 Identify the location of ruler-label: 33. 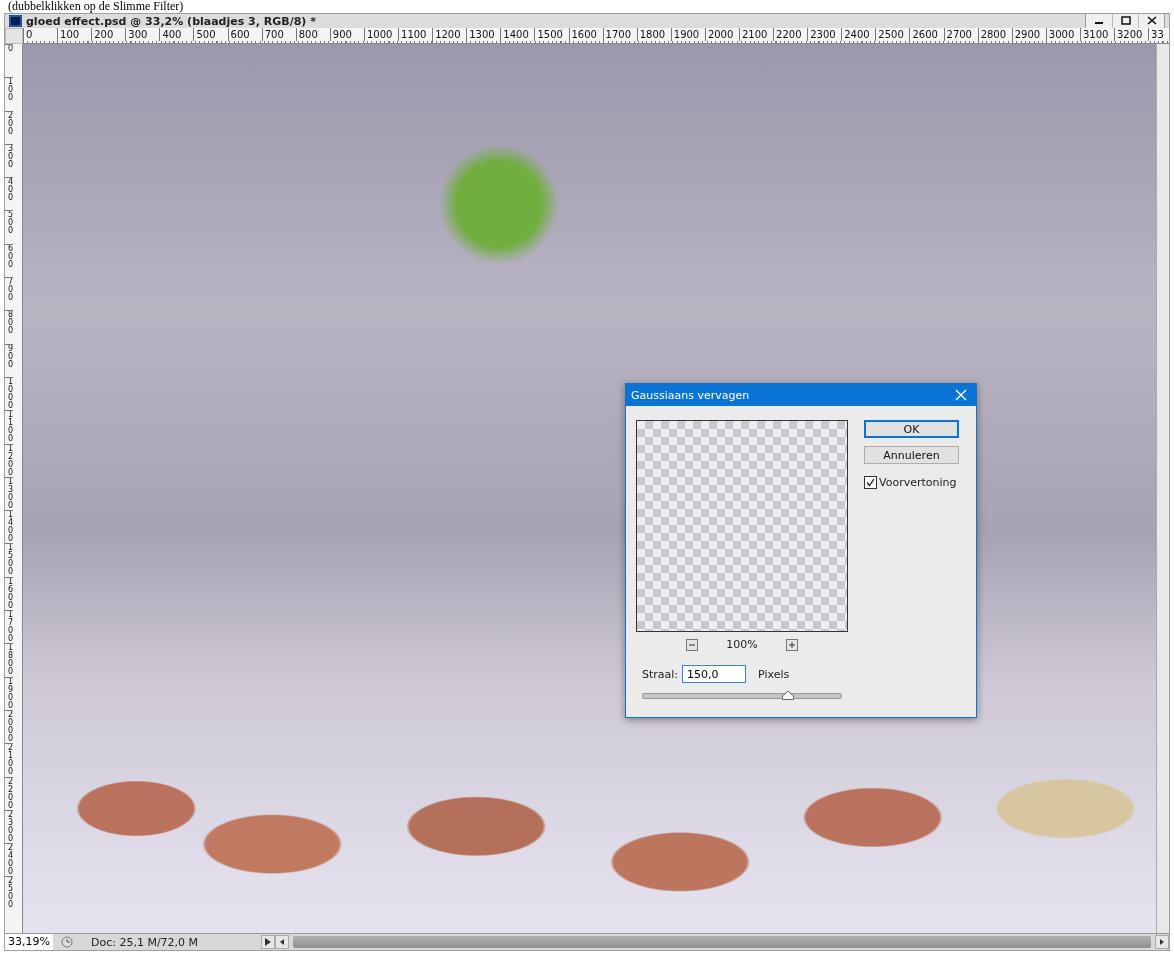
(1158, 34).